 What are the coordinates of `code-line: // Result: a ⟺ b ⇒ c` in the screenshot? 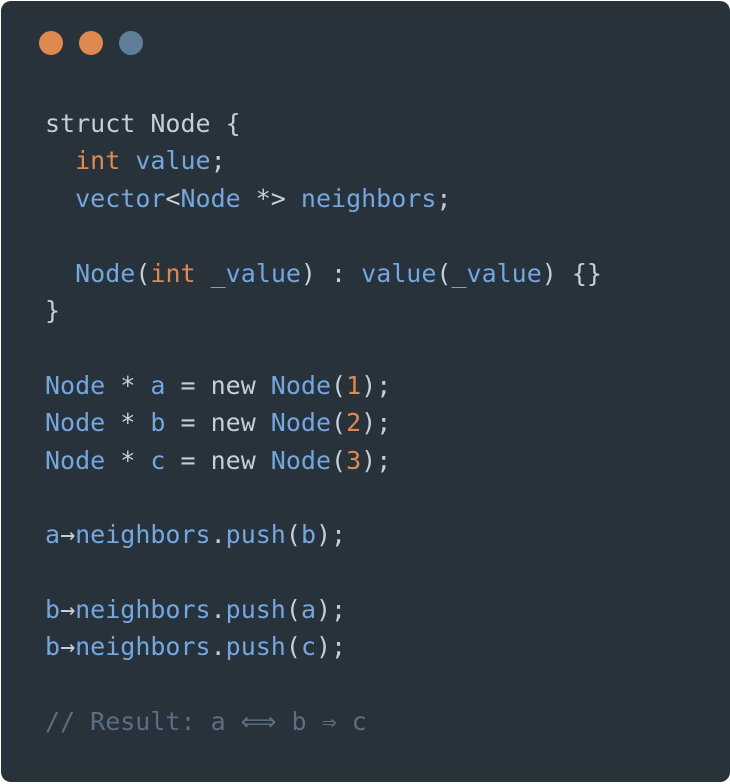 It's located at (323, 721).